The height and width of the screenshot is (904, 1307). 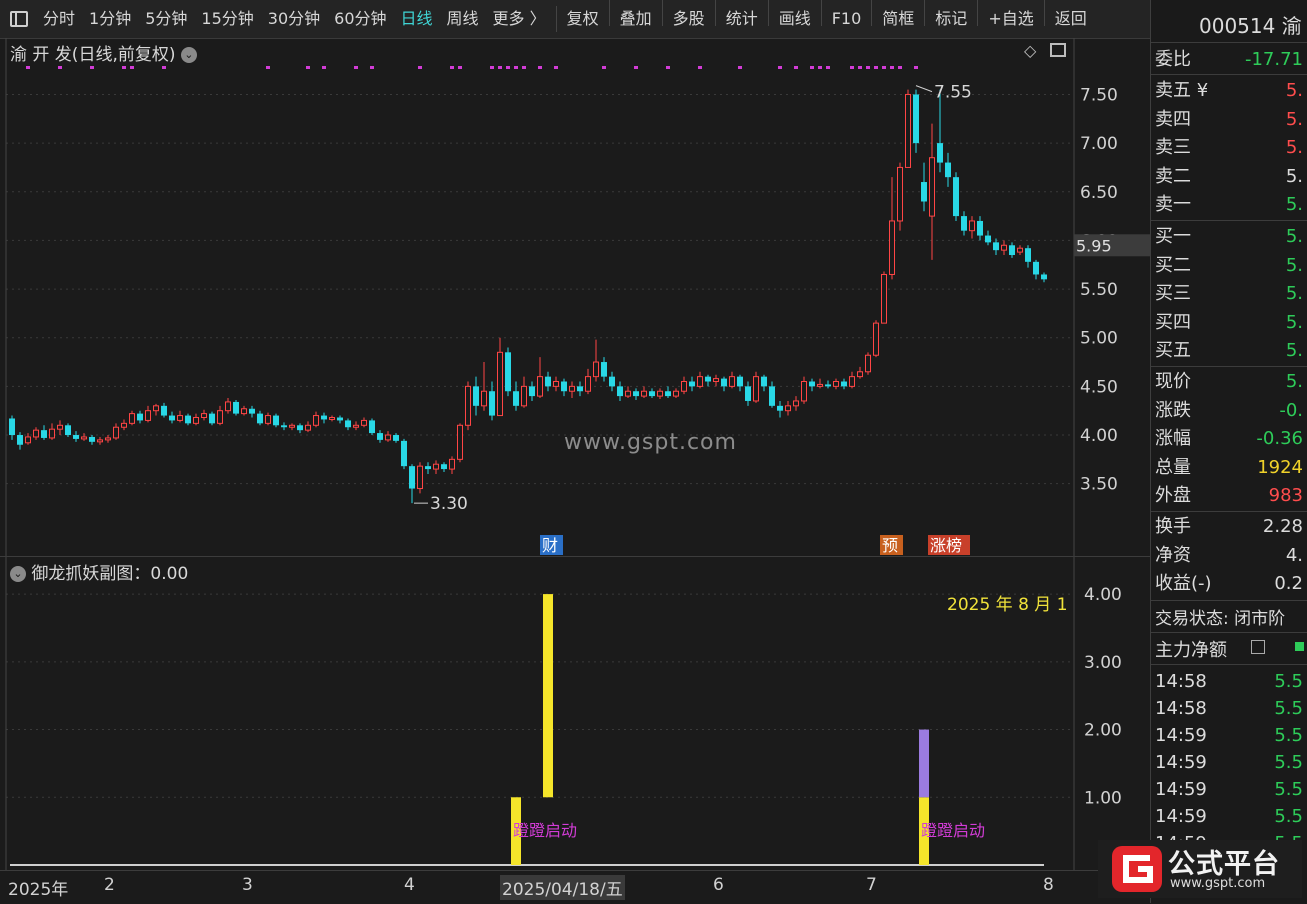 What do you see at coordinates (1099, 387) in the screenshot?
I see `price-tick-label: 4.50` at bounding box center [1099, 387].